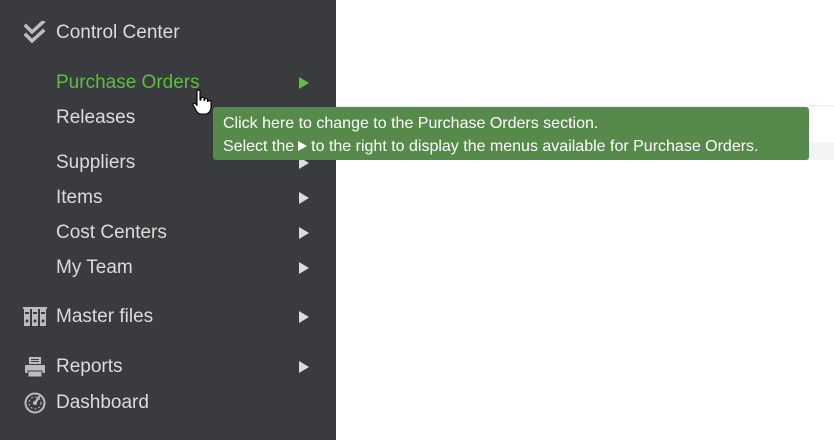 The image size is (834, 440). I want to click on nav-item-control-center: Control Center, so click(168, 33).